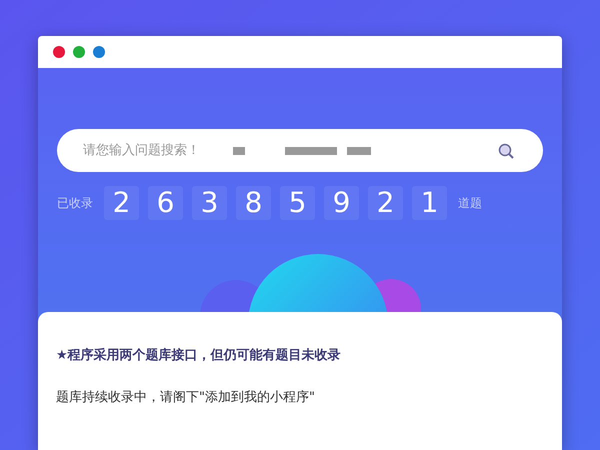  I want to click on counter-digit: 3, so click(209, 203).